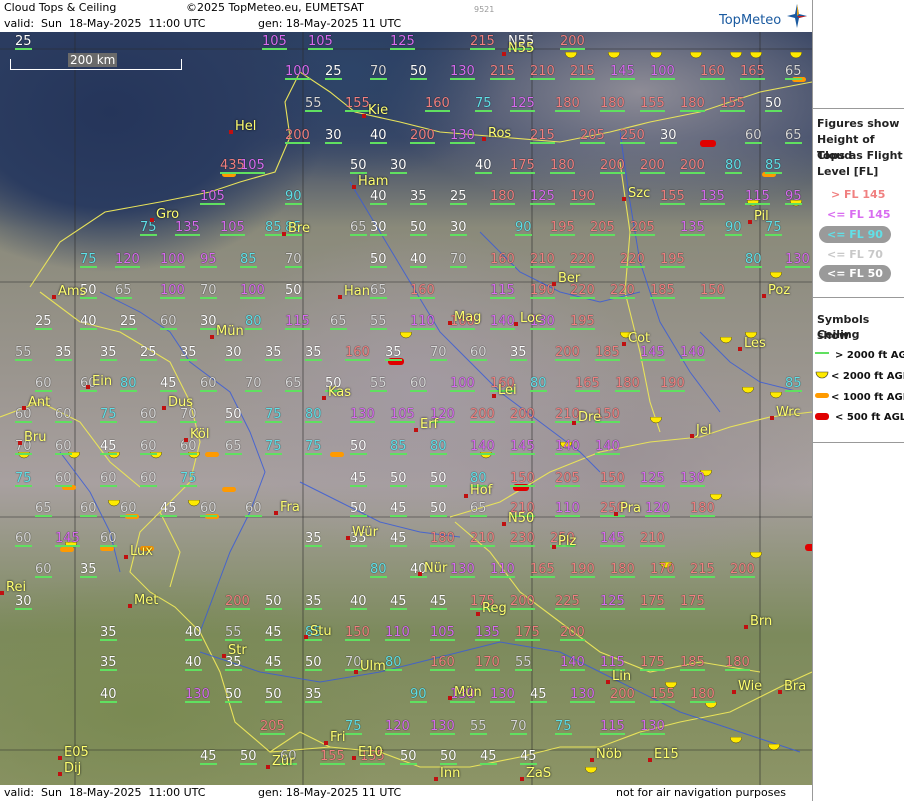 This screenshot has height=801, width=904. Describe the element at coordinates (733, 228) in the screenshot. I see `cloud-top-value: 90` at that location.